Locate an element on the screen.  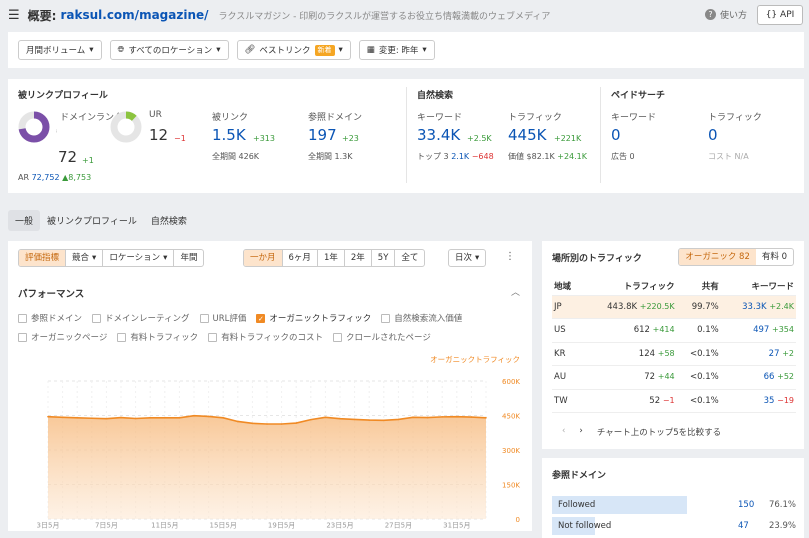
tab-organic: 自然検索 is located at coordinates (169, 220).